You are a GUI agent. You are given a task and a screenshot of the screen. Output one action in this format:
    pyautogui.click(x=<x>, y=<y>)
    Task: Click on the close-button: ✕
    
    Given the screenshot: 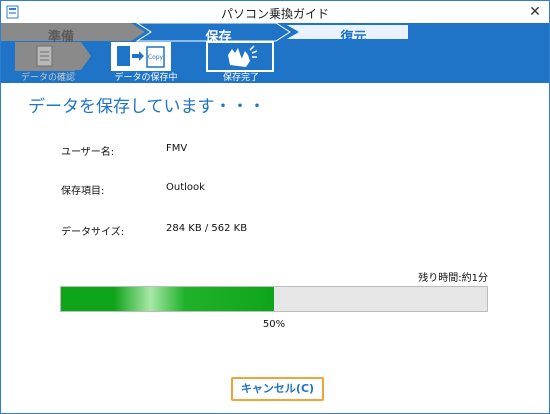 What is the action you would take?
    pyautogui.click(x=535, y=12)
    